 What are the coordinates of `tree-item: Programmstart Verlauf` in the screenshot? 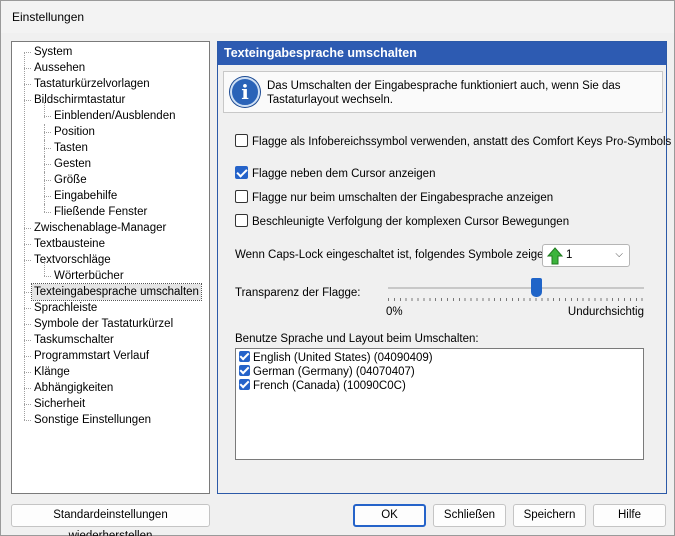 It's located at (91, 356).